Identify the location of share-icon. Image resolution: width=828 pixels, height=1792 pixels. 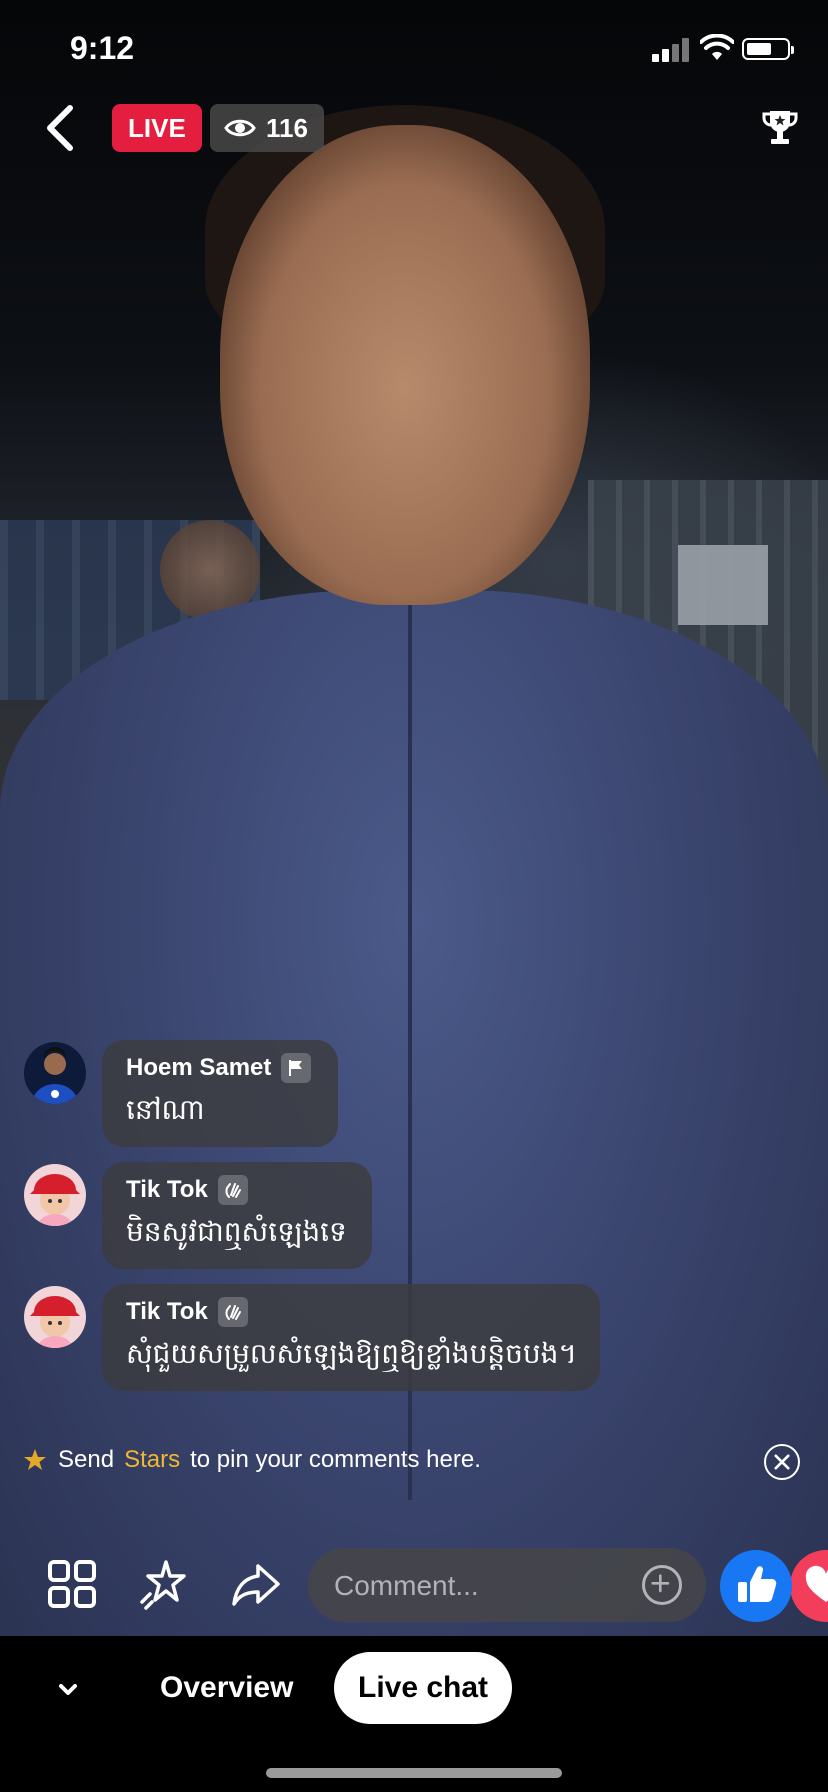
(256, 1584).